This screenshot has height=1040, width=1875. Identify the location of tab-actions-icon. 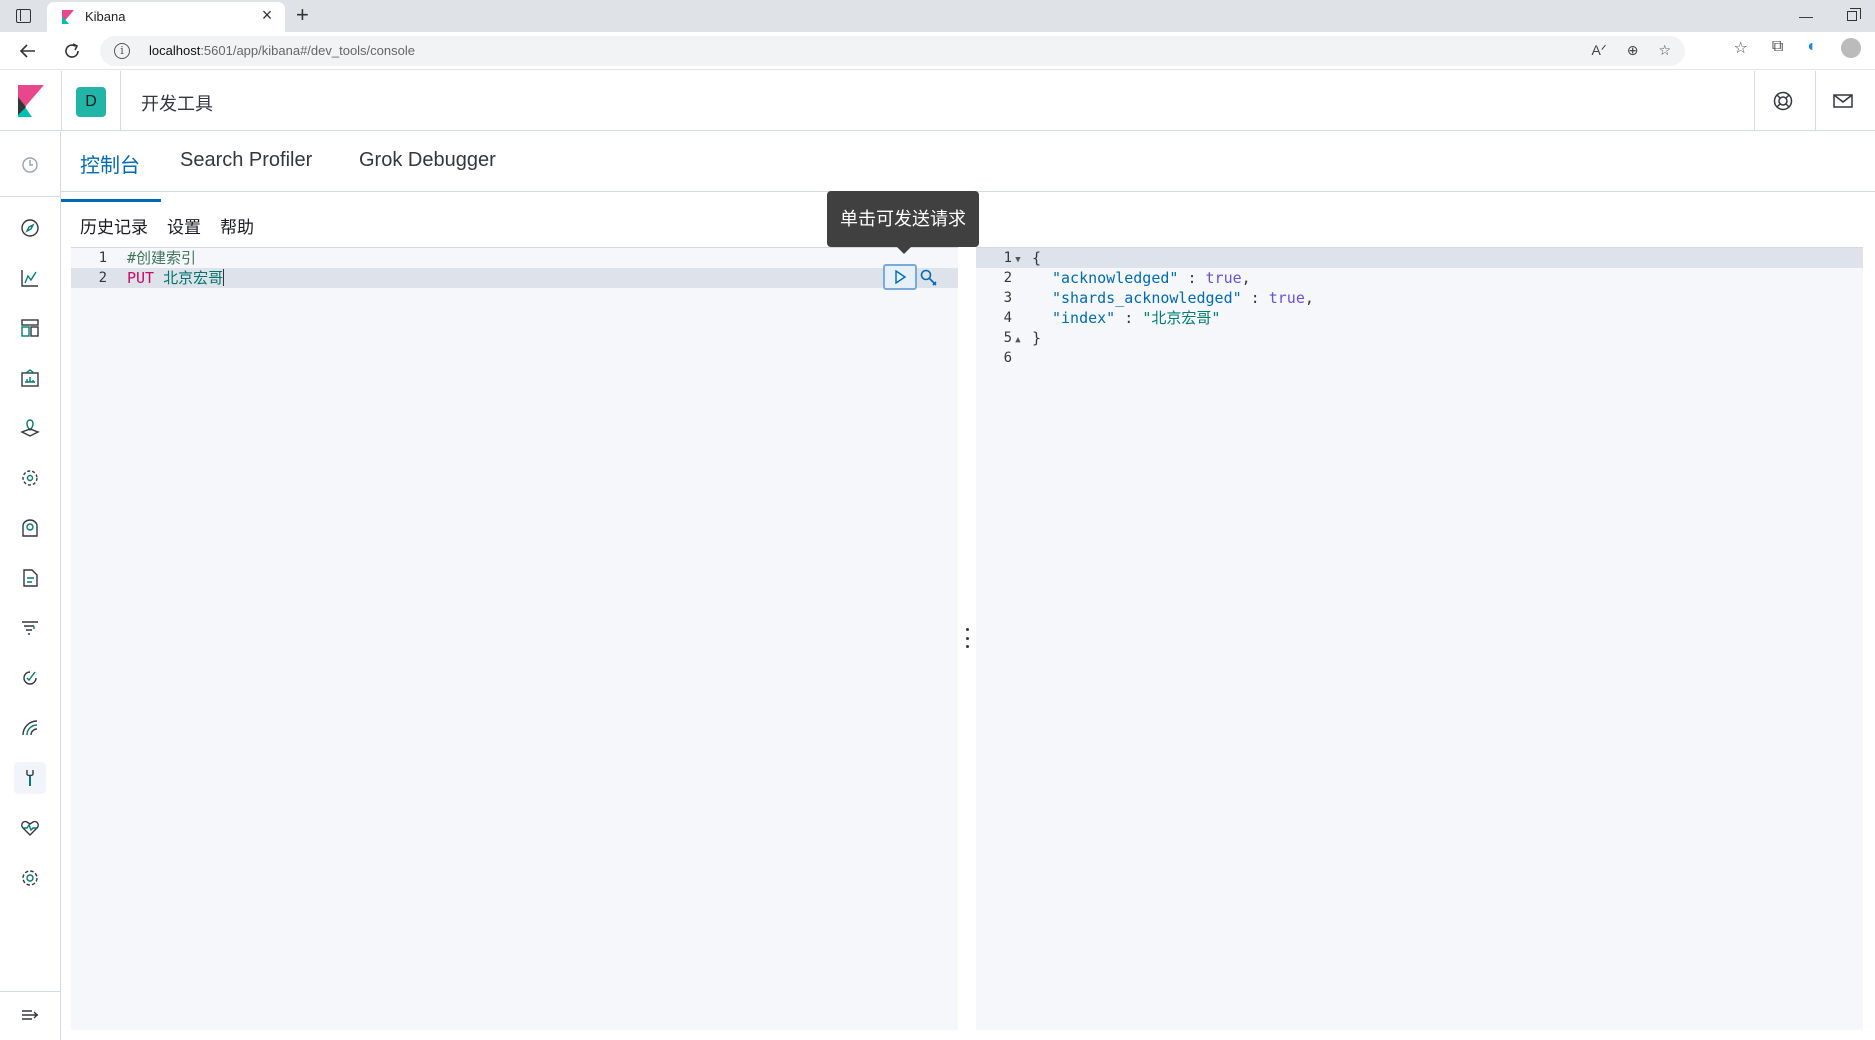
(23, 16).